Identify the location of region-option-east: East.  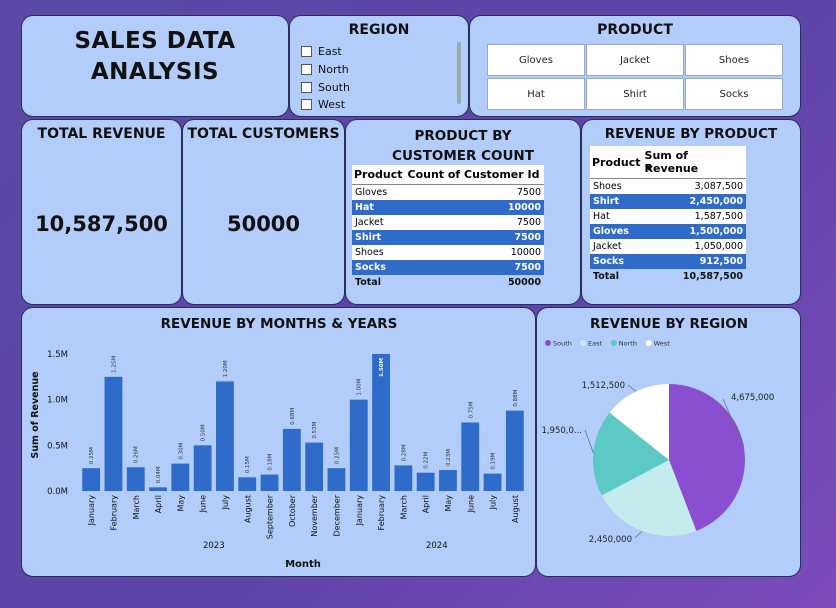
(321, 51).